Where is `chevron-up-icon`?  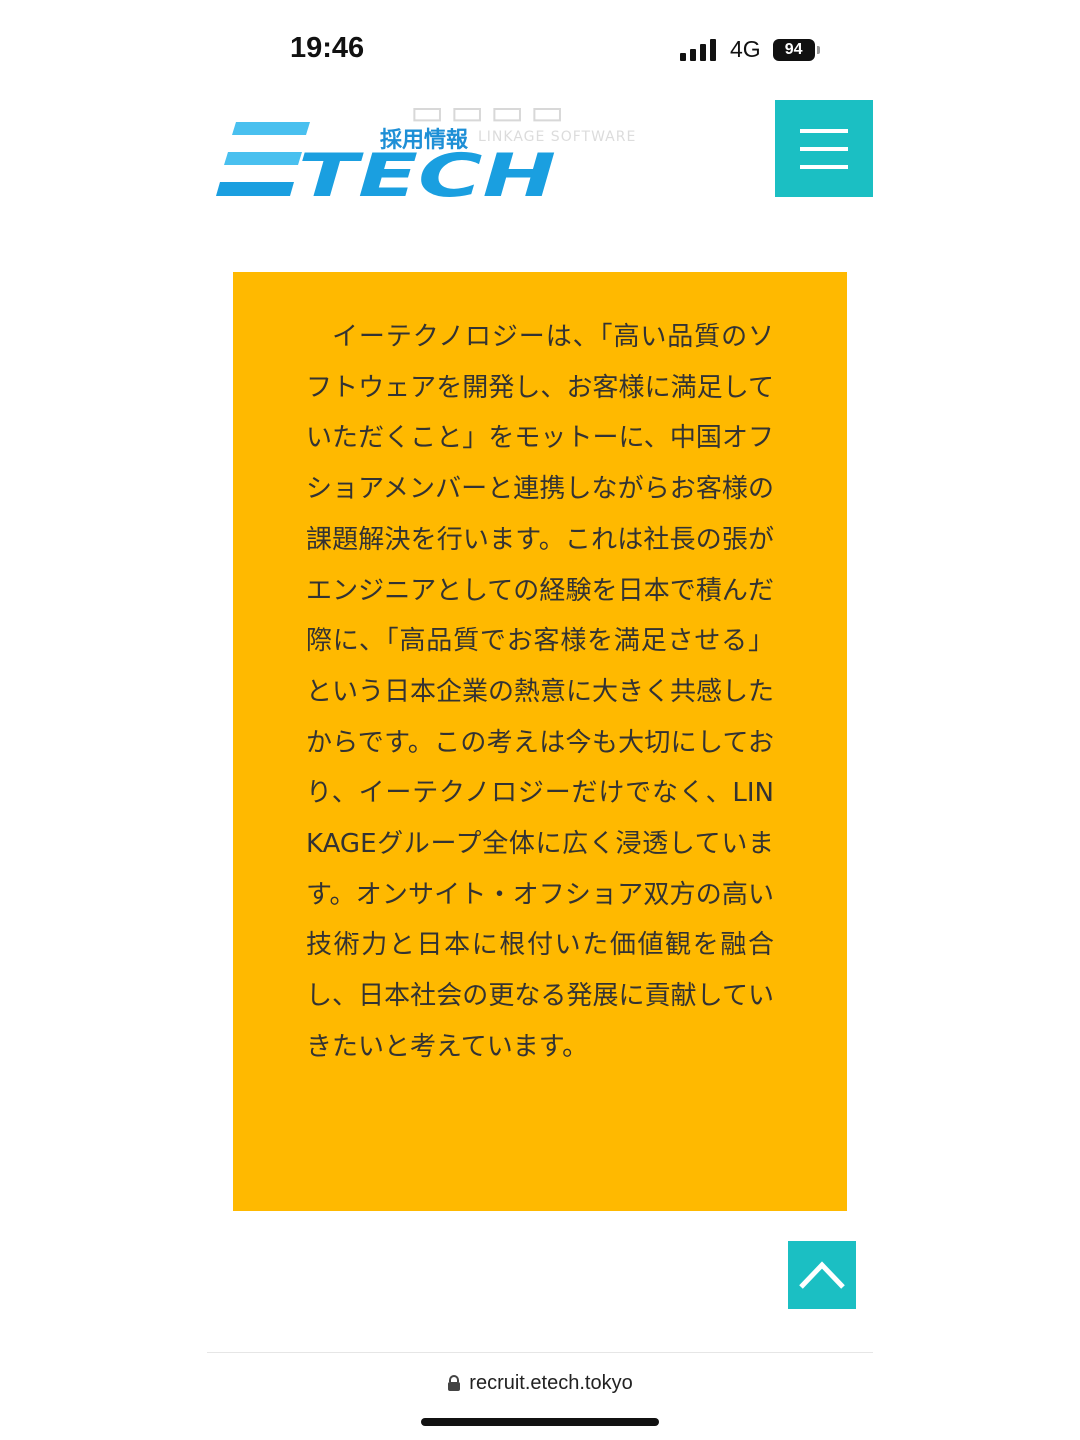
chevron-up-icon is located at coordinates (822, 1275).